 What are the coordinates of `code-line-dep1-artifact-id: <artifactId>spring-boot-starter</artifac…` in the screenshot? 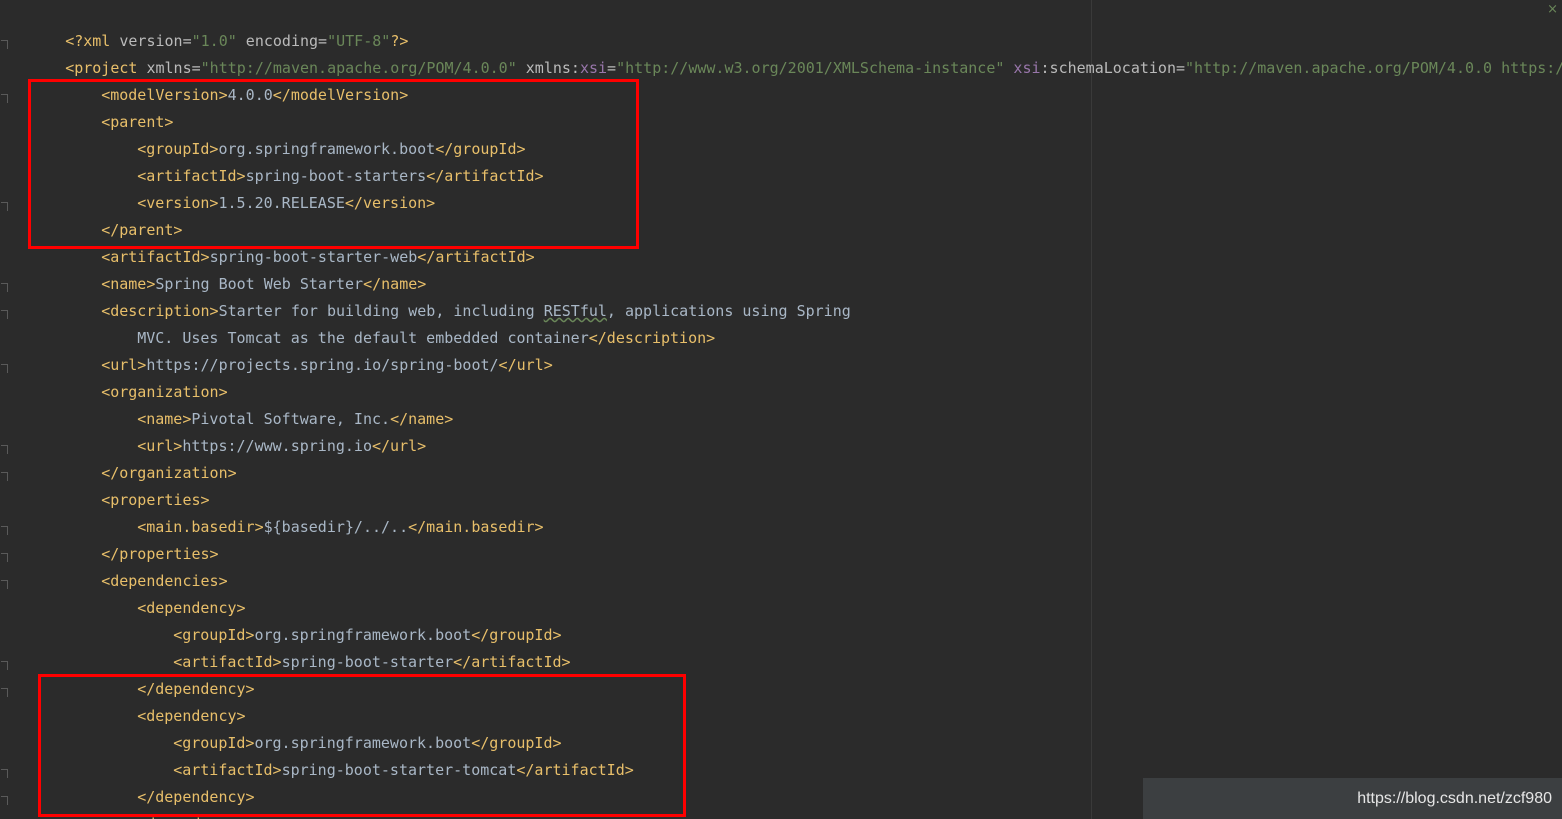 It's located at (372, 662).